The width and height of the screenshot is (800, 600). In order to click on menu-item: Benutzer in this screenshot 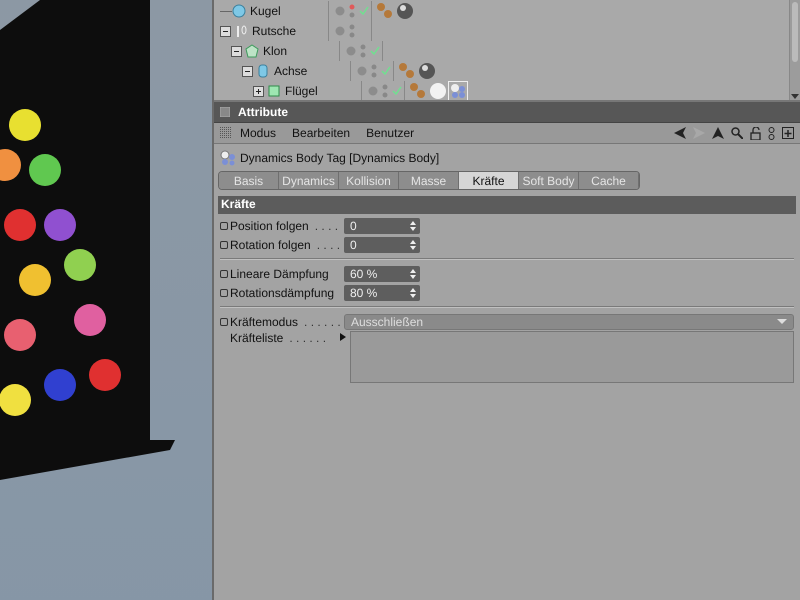, I will do `click(390, 133)`.